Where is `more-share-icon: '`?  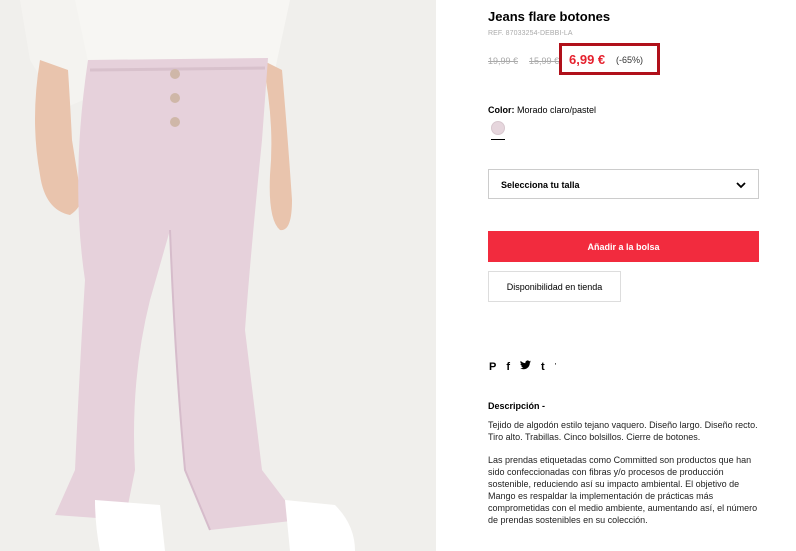 more-share-icon: ' is located at coordinates (556, 367).